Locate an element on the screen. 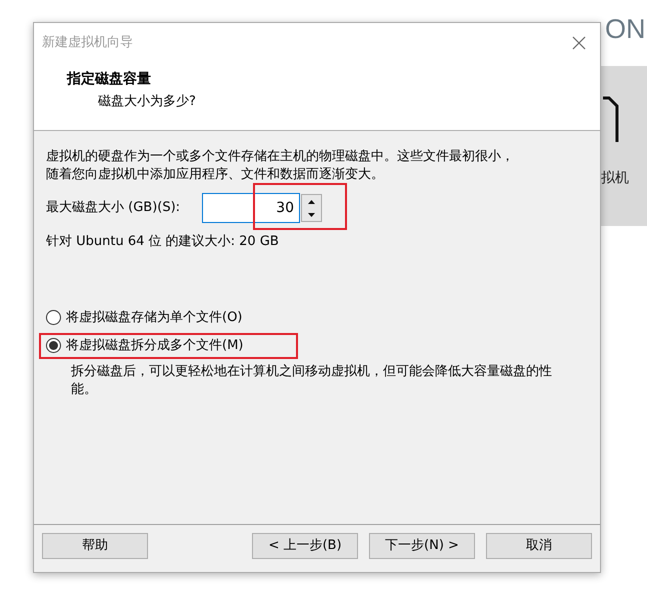  description-text: 虚拟机的硬盘作为一个或多个文件存储在主机的物理磁盘中。这些文件最初很小， is located at coordinates (280, 157).